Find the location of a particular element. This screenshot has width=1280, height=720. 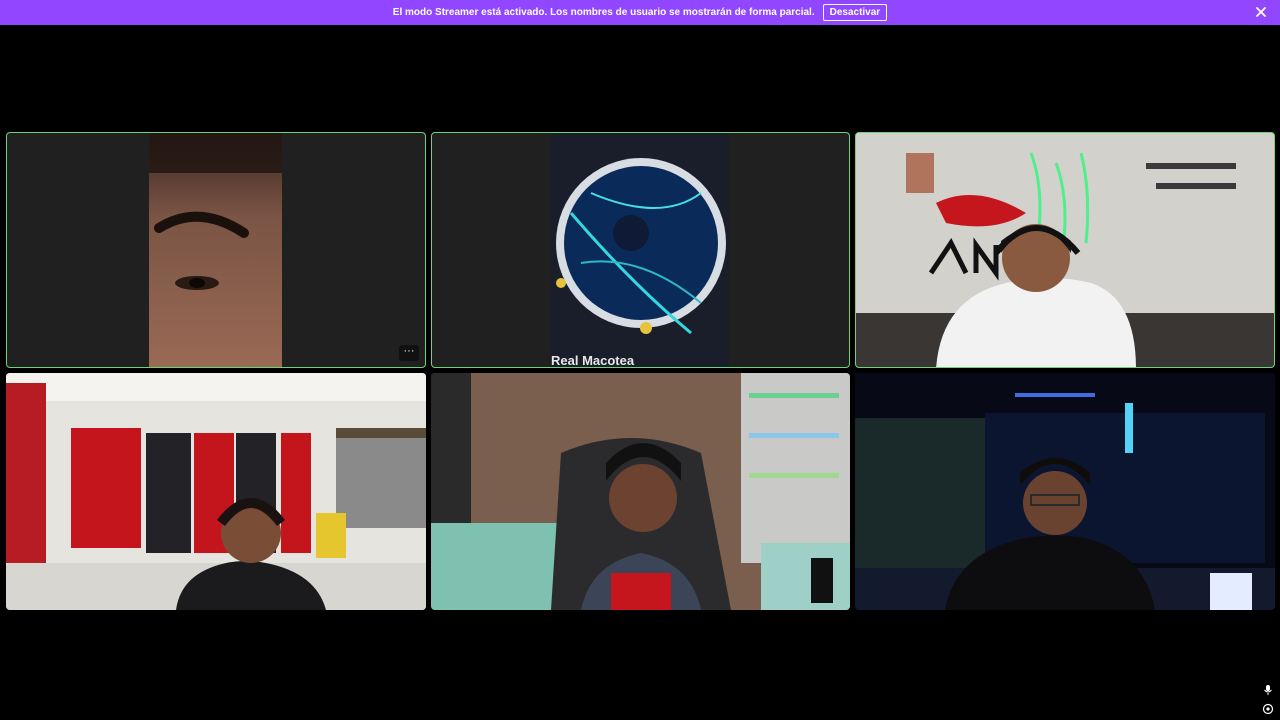

deactivate-button: Desactivar is located at coordinates (855, 12).